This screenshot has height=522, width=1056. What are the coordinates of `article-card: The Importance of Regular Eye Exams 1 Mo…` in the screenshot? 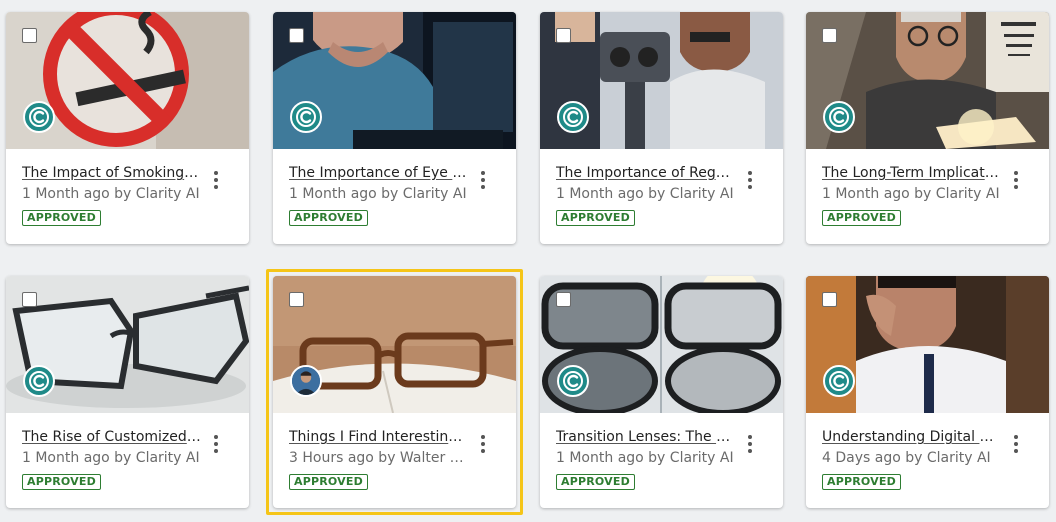 It's located at (661, 128).